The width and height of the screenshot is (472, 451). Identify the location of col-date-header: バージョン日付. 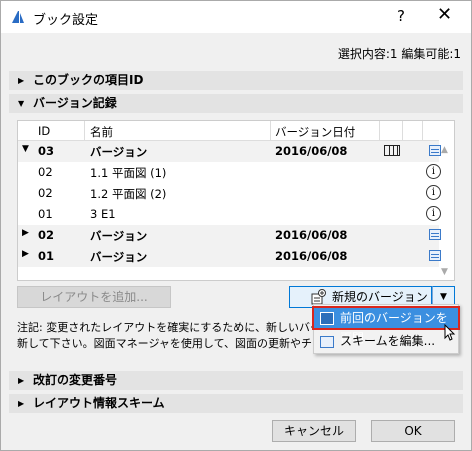
(315, 132).